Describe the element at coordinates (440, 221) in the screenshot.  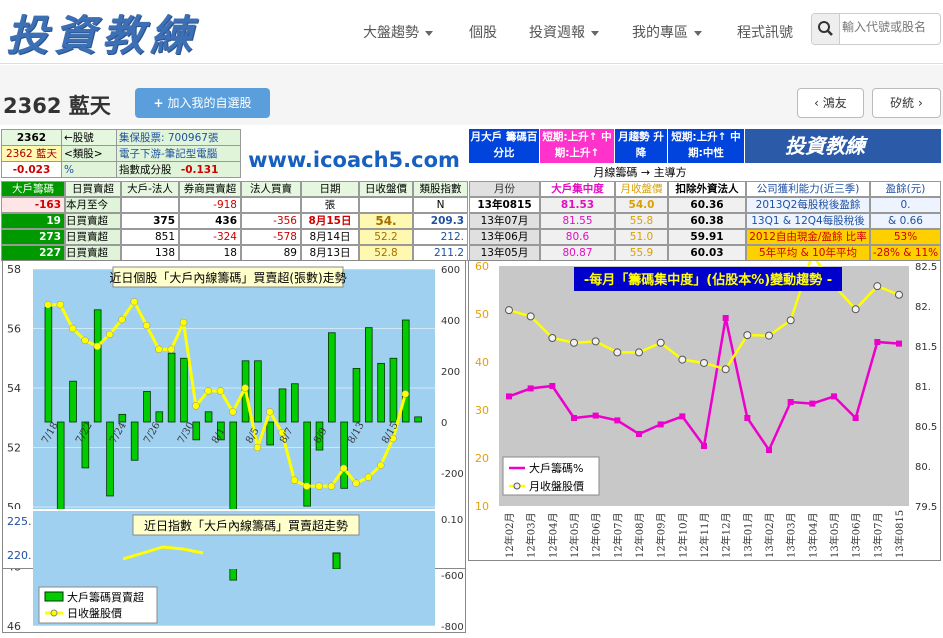
I see `grid-row-cell: 209.3` at that location.